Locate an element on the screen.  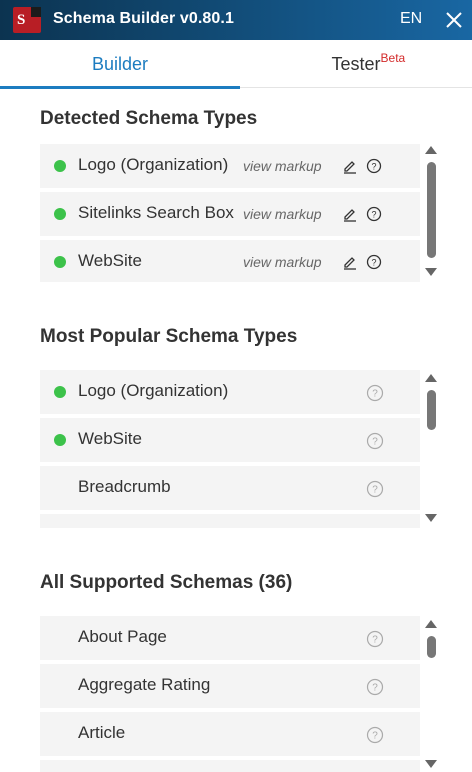
detected-item: WebSite view markup ? is located at coordinates (230, 261).